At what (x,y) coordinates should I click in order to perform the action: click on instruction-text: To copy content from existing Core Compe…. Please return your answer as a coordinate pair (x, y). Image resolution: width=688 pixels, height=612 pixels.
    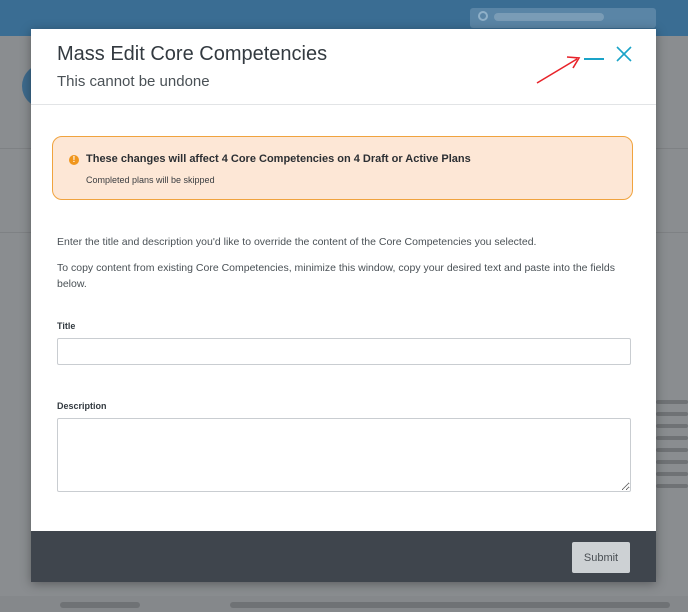
    Looking at the image, I should click on (336, 276).